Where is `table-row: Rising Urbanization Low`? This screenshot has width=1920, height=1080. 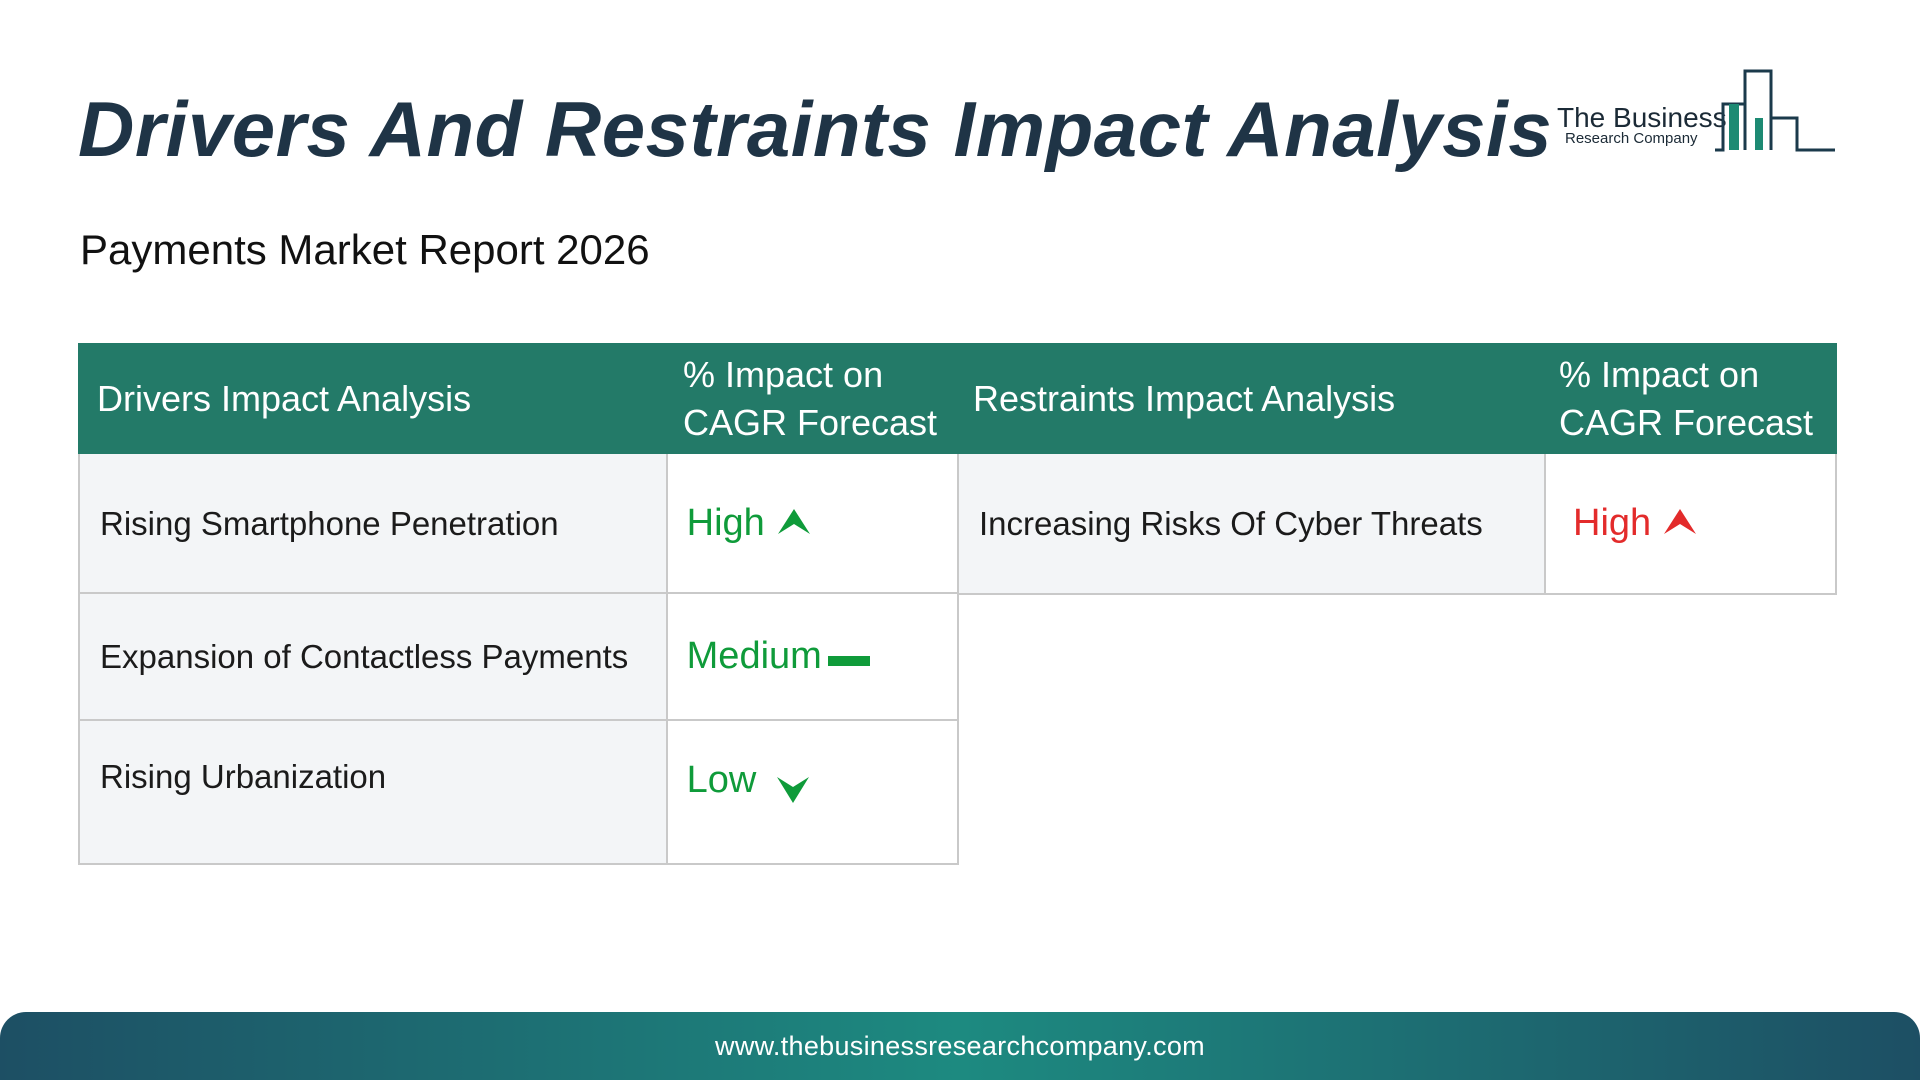 table-row: Rising Urbanization Low is located at coordinates (519, 793).